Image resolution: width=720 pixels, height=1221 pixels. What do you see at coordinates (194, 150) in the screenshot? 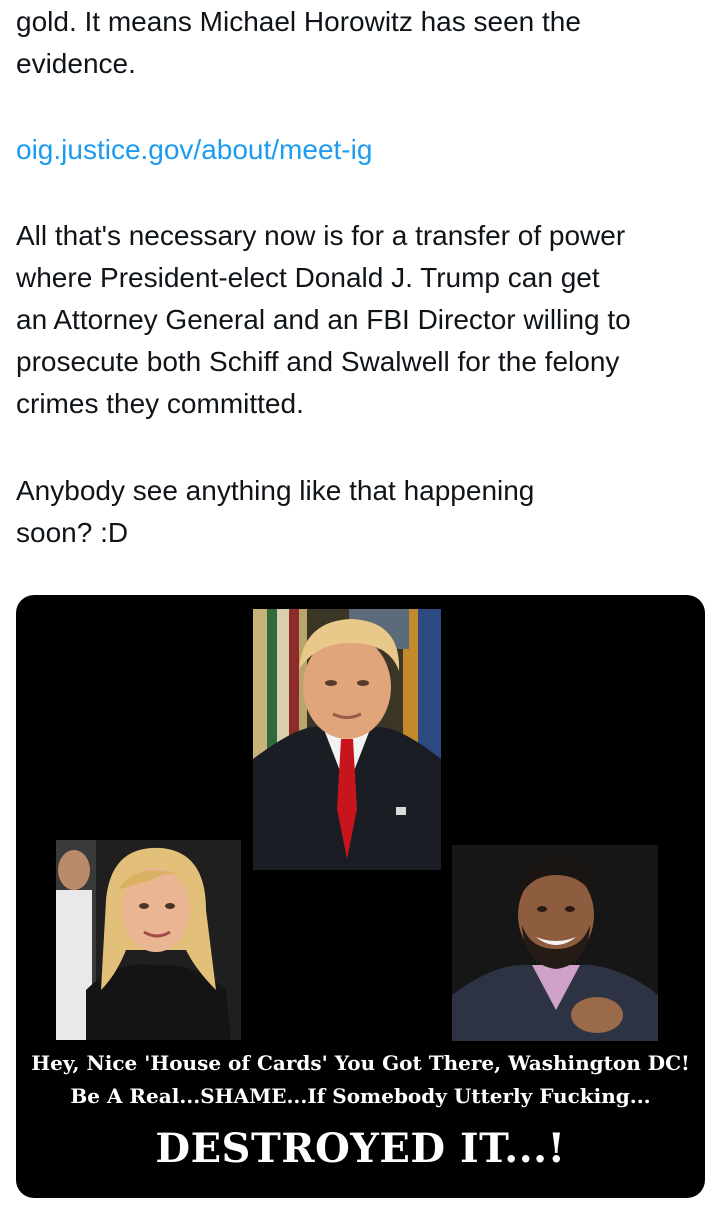
I see `post-link: oig.justice.gov/about/meet-ig` at bounding box center [194, 150].